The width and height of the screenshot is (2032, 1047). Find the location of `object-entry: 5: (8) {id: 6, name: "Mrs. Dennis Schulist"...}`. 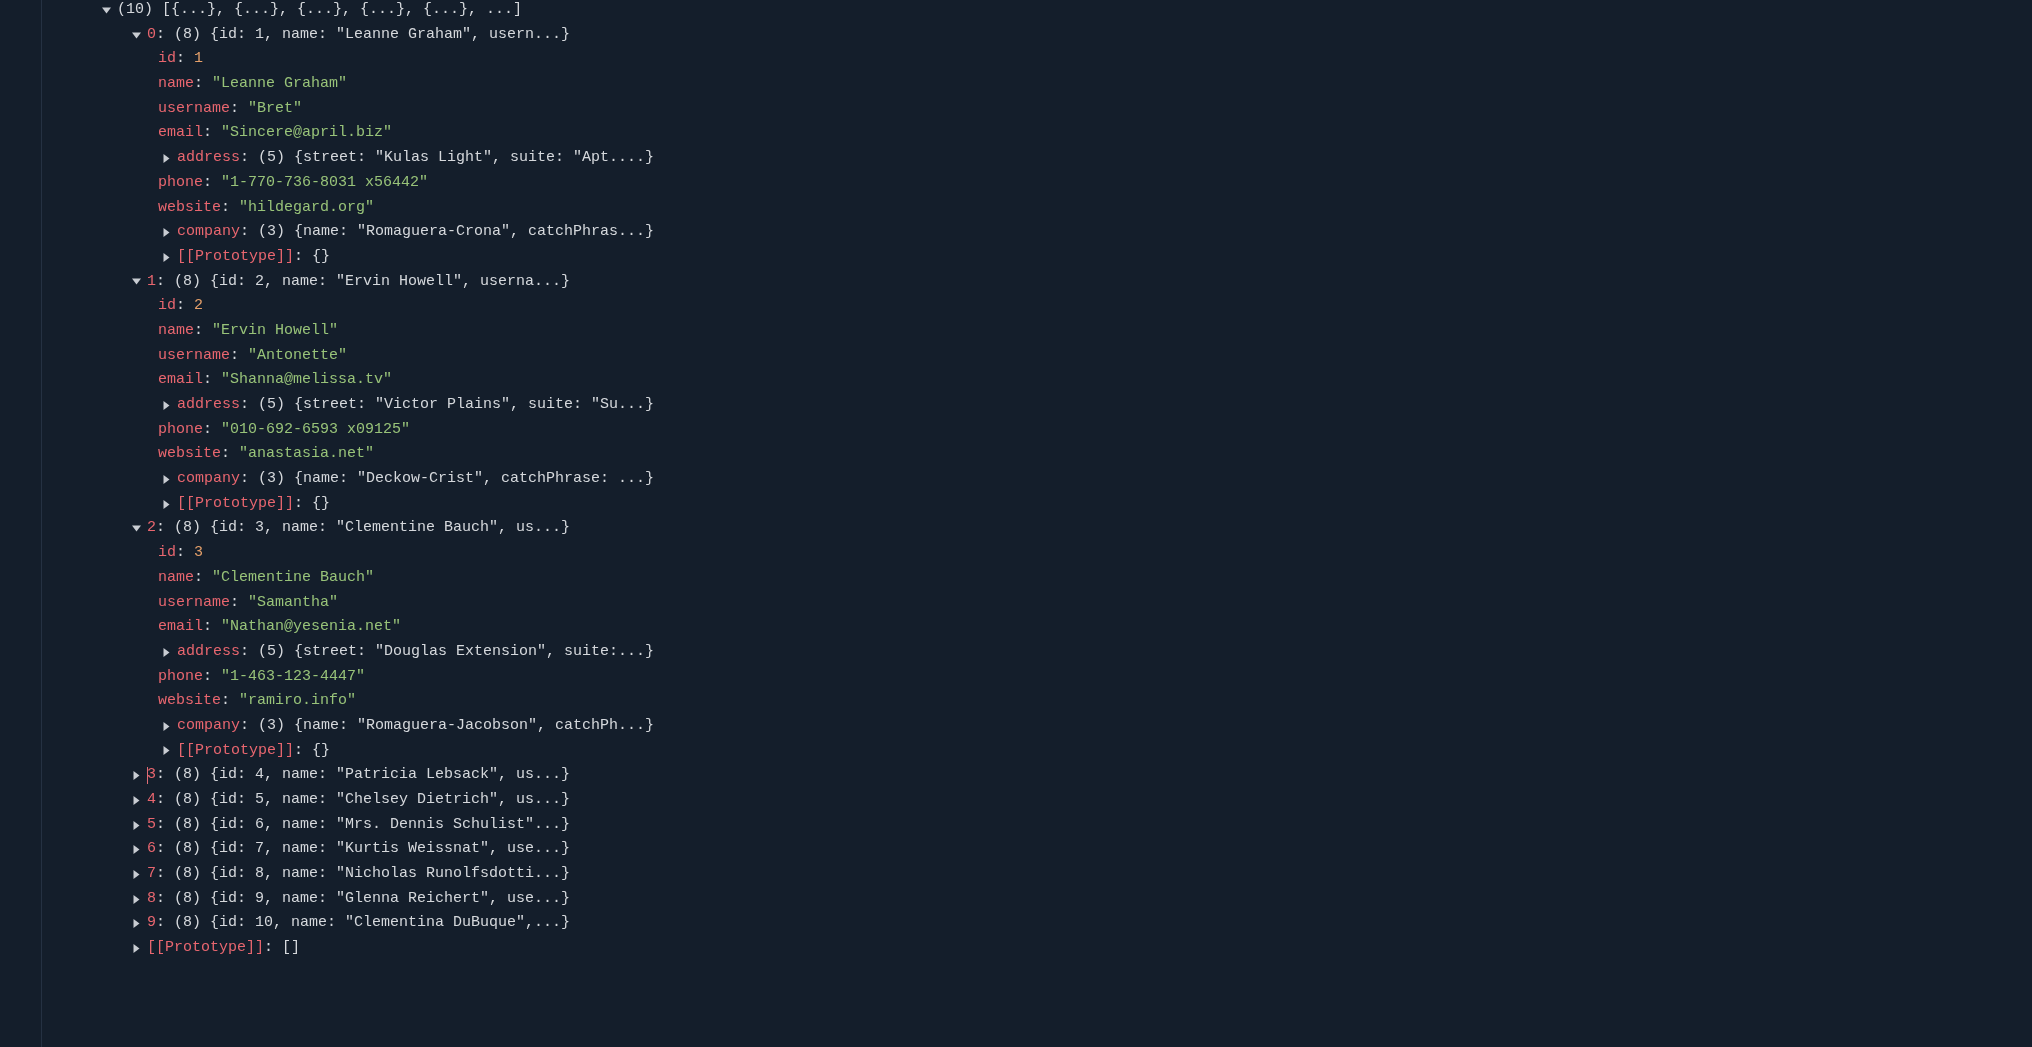

object-entry: 5: (8) {id: 6, name: "Mrs. Dennis Schulist"...} is located at coordinates (359, 825).